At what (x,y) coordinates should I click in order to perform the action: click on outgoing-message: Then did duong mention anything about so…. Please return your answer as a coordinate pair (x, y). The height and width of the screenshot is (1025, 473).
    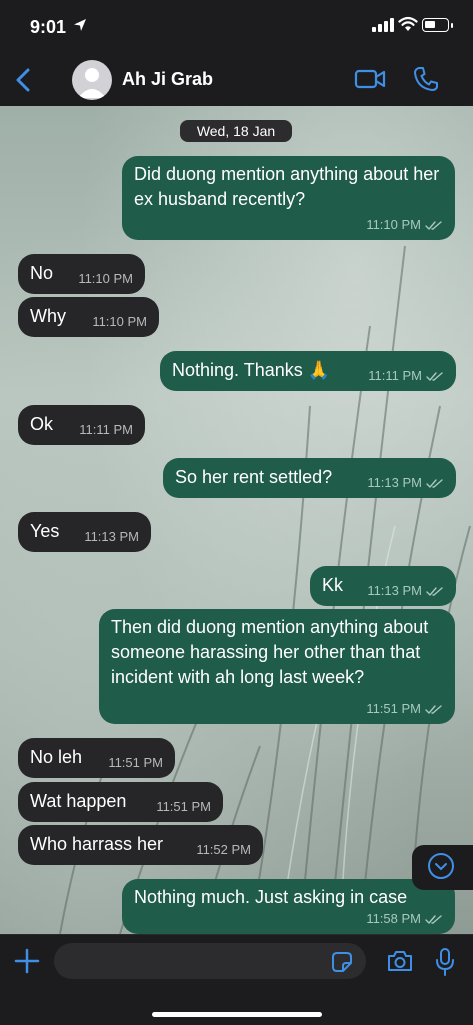
    Looking at the image, I should click on (277, 666).